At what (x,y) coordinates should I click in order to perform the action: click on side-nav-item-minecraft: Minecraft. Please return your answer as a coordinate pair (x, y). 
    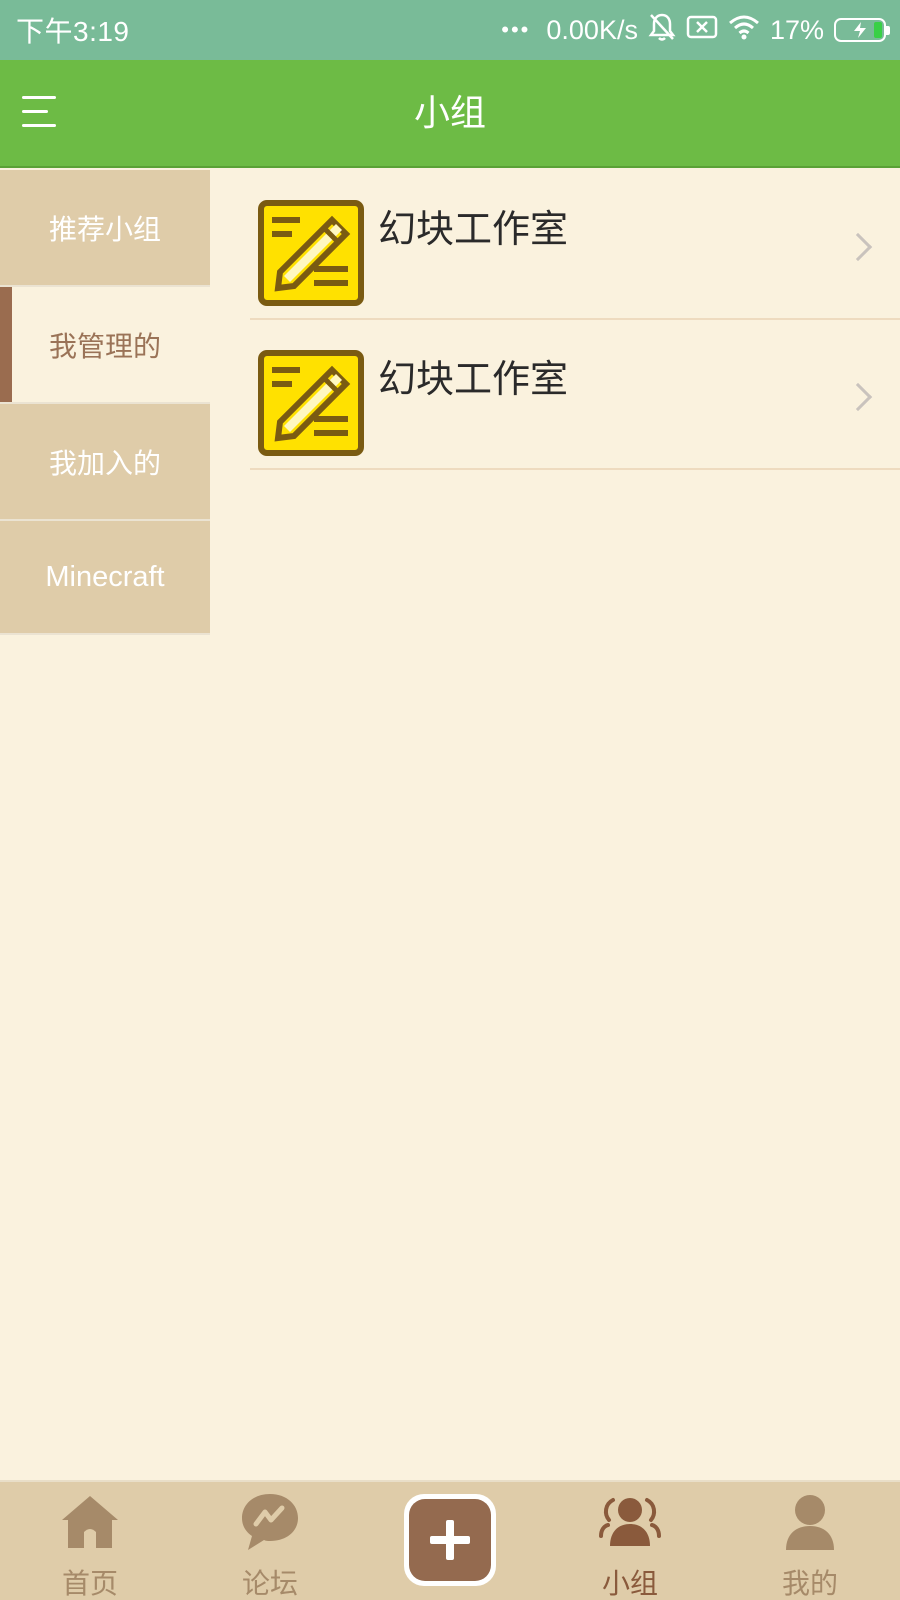
    Looking at the image, I should click on (105, 578).